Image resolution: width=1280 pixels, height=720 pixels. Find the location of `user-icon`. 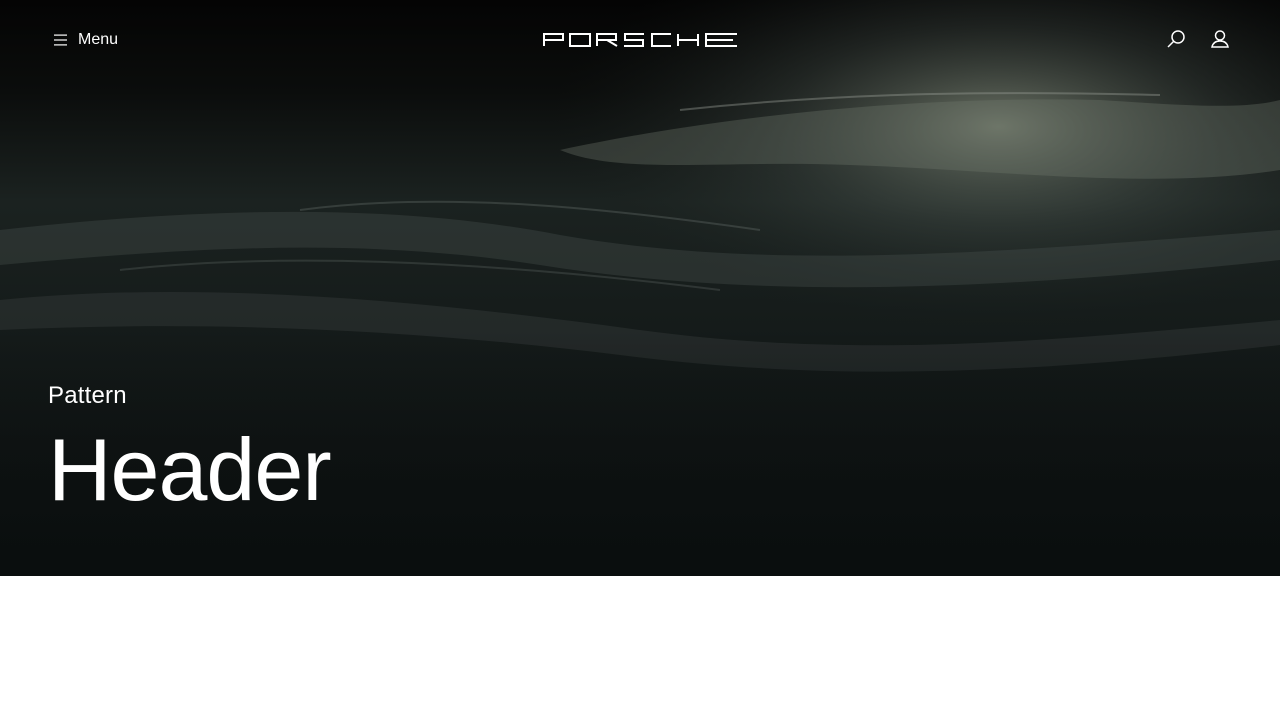

user-icon is located at coordinates (1220, 40).